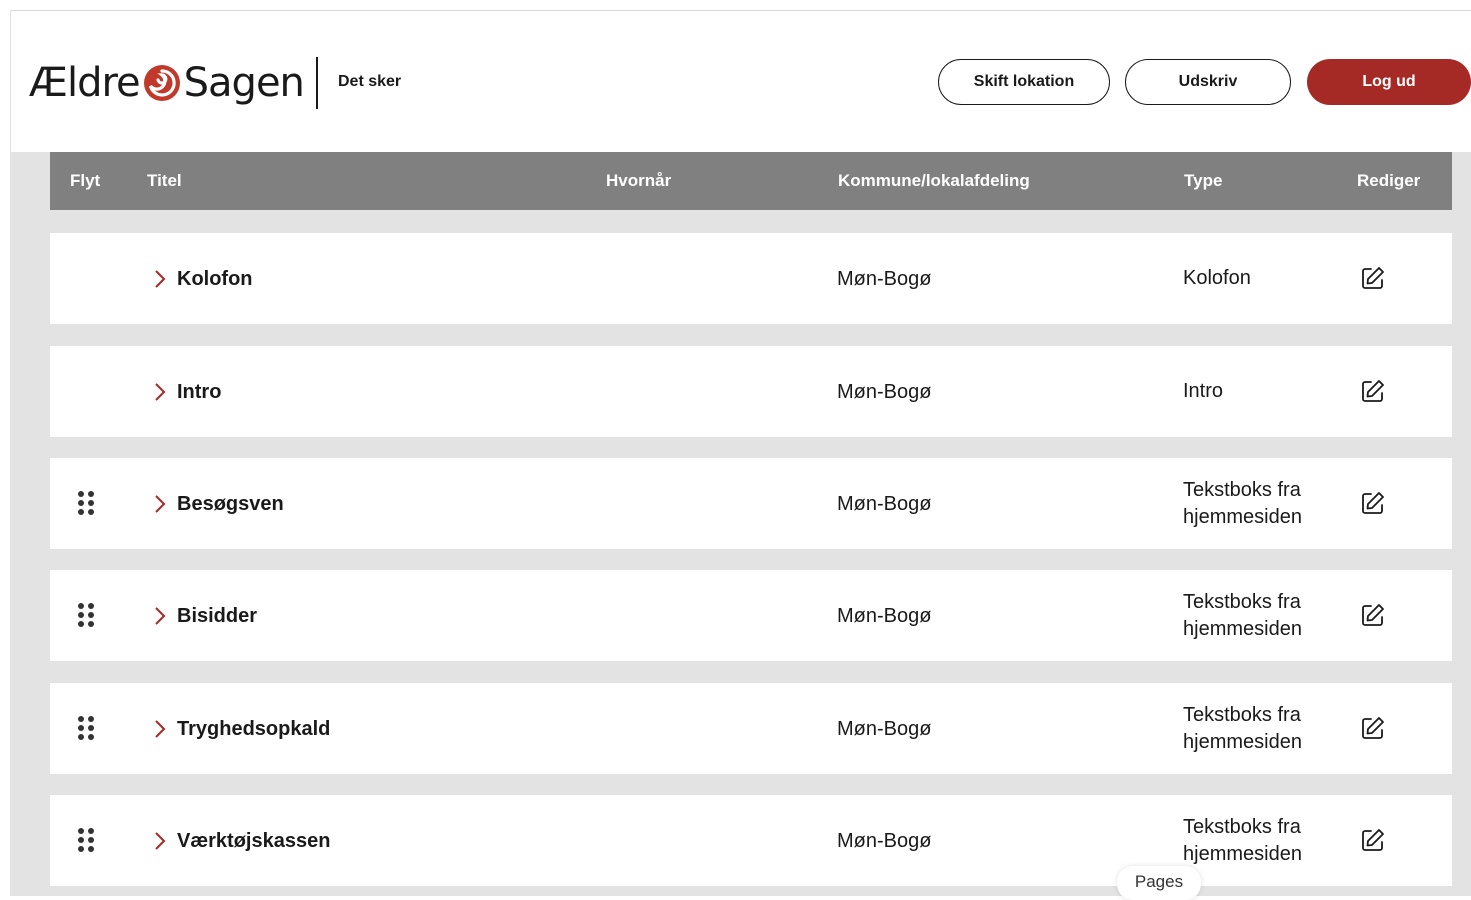  I want to click on row-title: Kolofon, so click(215, 279).